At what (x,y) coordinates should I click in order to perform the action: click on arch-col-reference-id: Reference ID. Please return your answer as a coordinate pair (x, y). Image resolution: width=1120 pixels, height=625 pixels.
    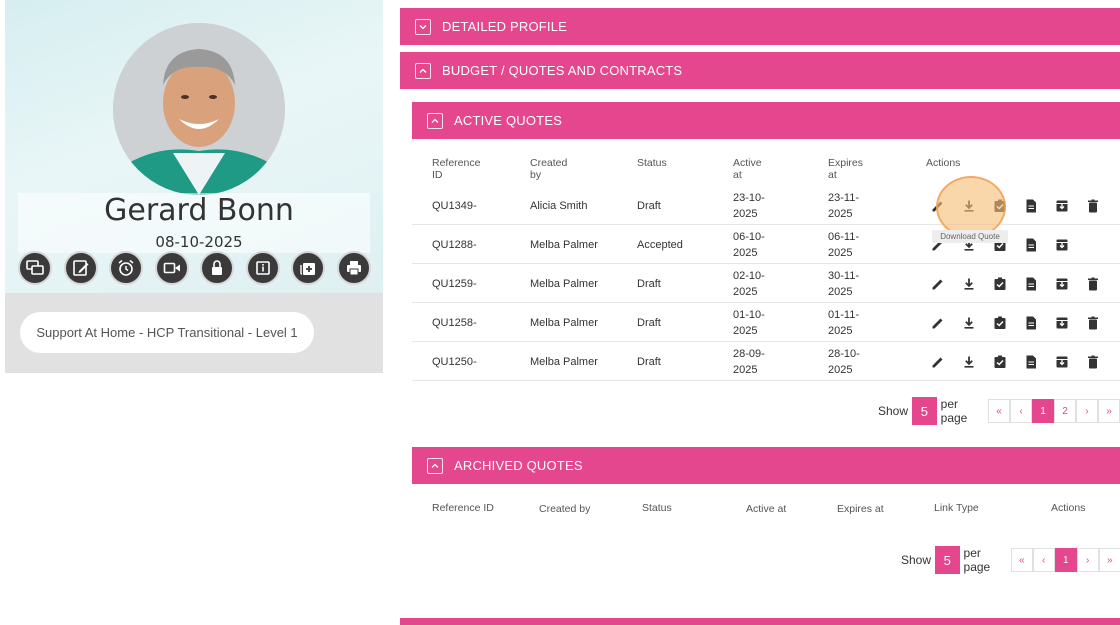
    Looking at the image, I should click on (463, 508).